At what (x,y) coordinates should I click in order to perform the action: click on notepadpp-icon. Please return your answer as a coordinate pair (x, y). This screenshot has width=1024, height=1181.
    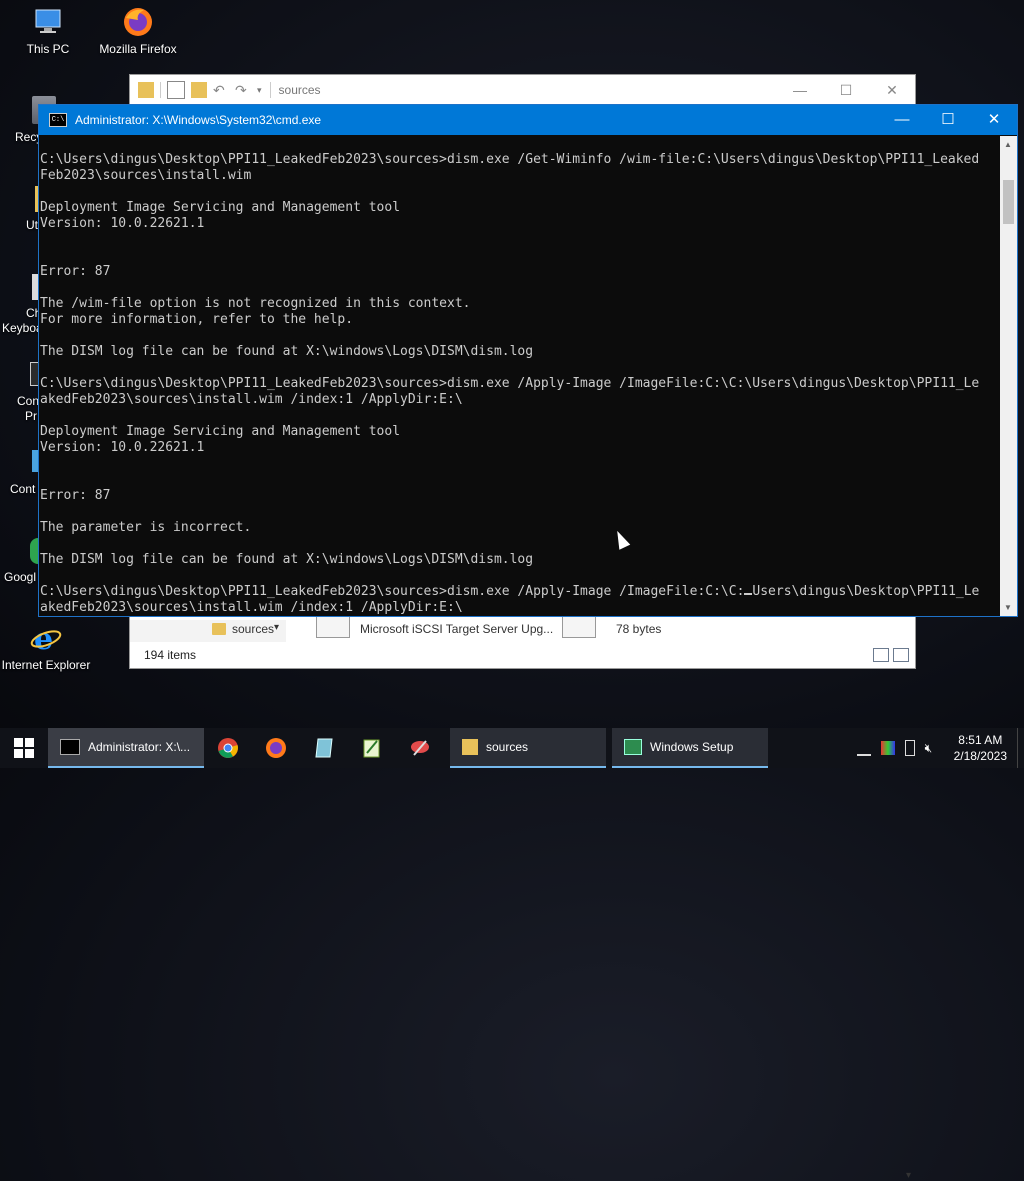
    Looking at the image, I should click on (371, 748).